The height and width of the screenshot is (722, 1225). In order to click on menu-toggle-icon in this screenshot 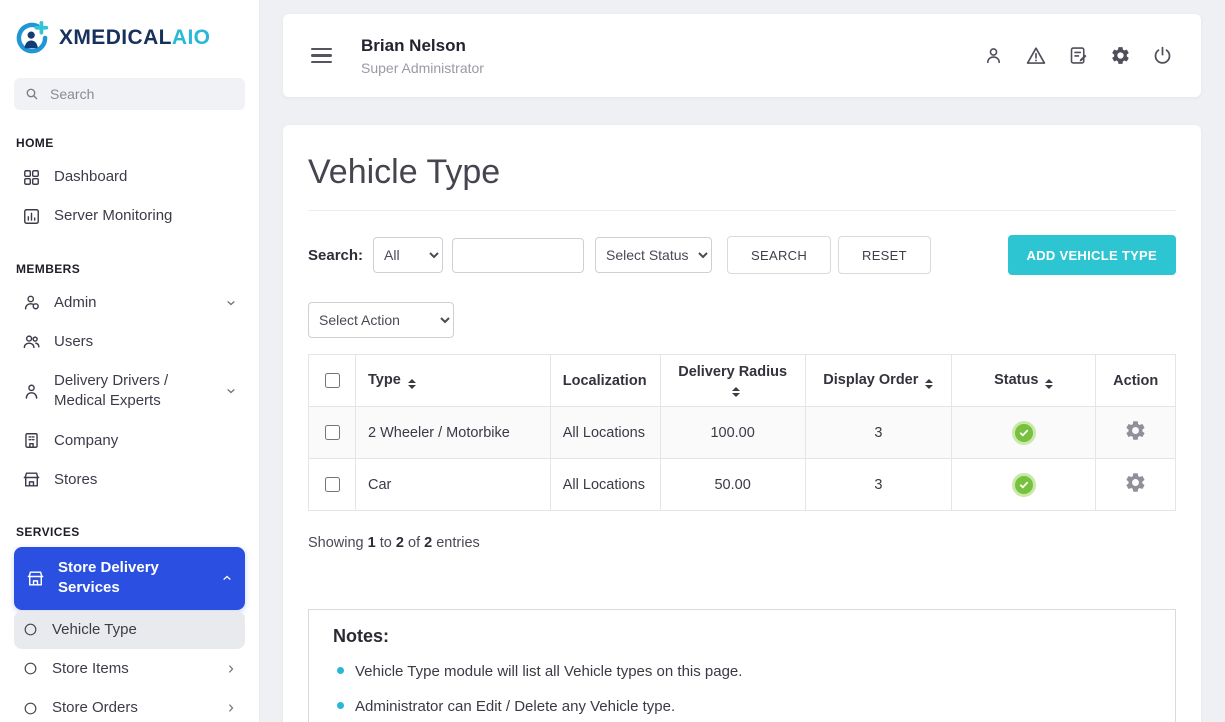, I will do `click(321, 55)`.